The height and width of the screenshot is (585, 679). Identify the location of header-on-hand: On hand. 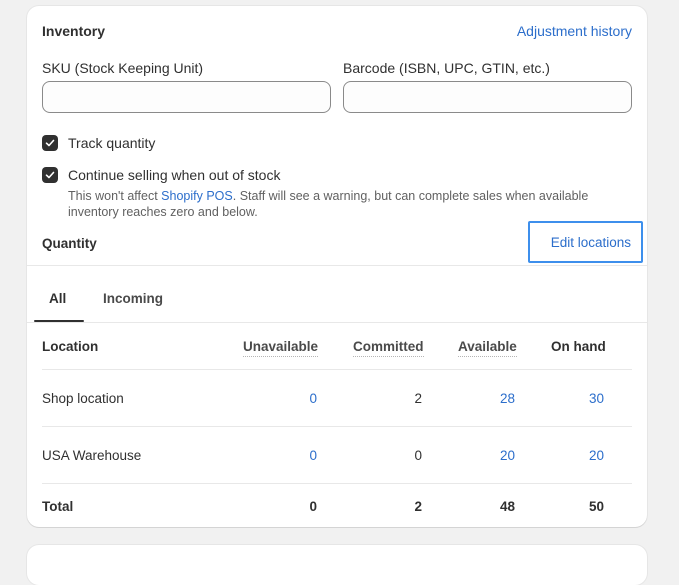
(578, 346).